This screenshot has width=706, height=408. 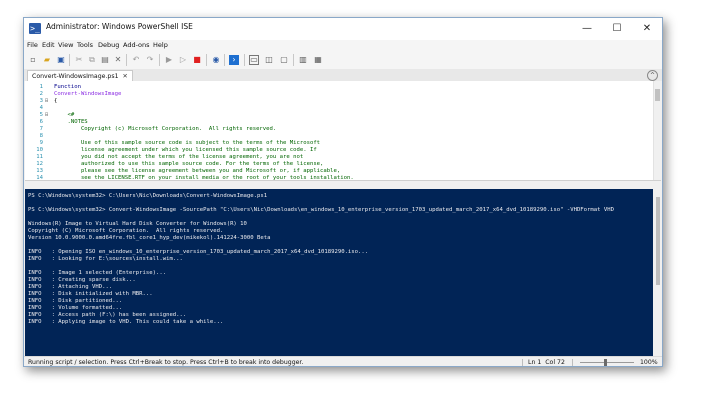 I want to click on line-number: 13, so click(x=39, y=171).